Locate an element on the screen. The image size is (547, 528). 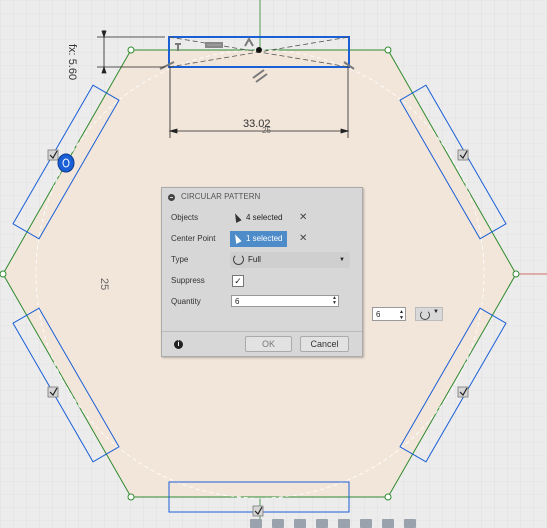
center-point-marker-icon is located at coordinates (66, 163).